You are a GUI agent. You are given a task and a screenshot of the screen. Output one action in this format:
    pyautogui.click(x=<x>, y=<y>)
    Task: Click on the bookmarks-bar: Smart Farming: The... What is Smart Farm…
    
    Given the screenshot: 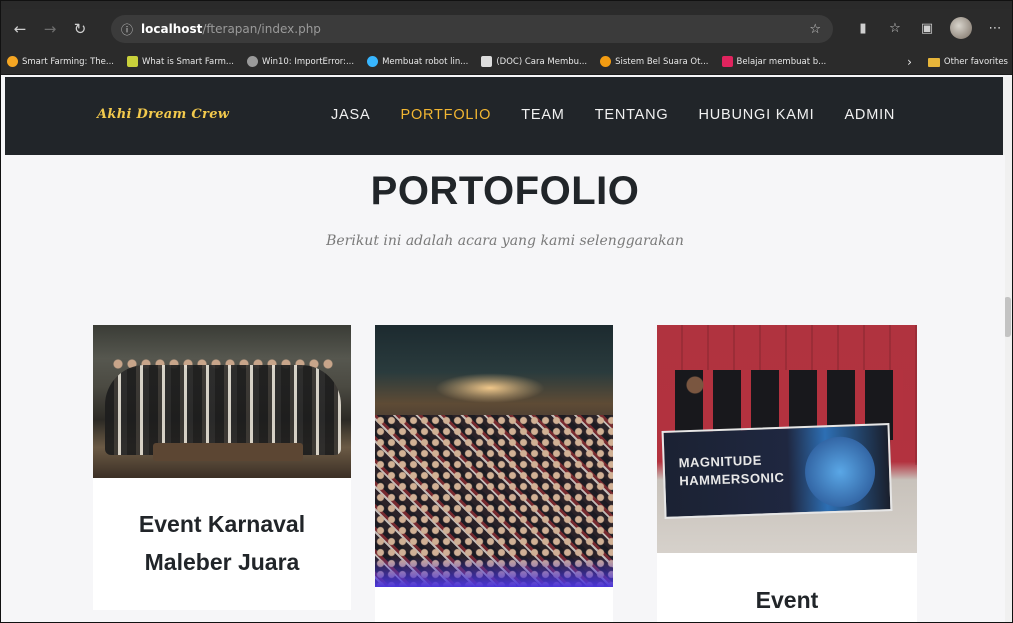 What is the action you would take?
    pyautogui.click(x=506, y=62)
    